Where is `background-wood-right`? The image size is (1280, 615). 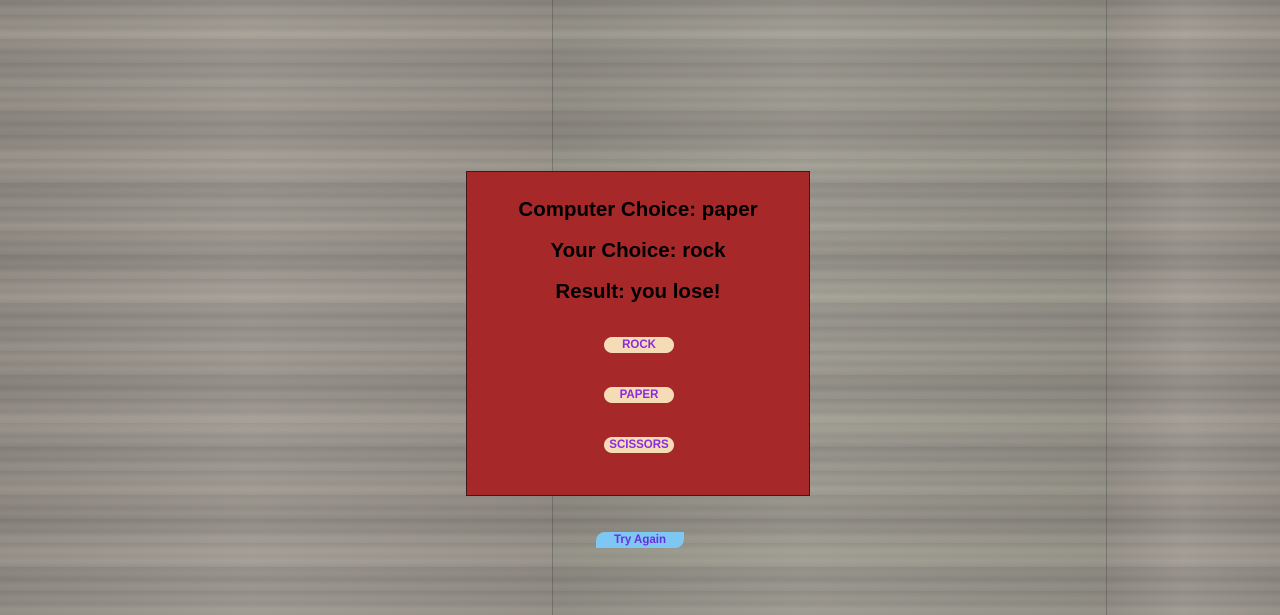
background-wood-right is located at coordinates (1193, 307).